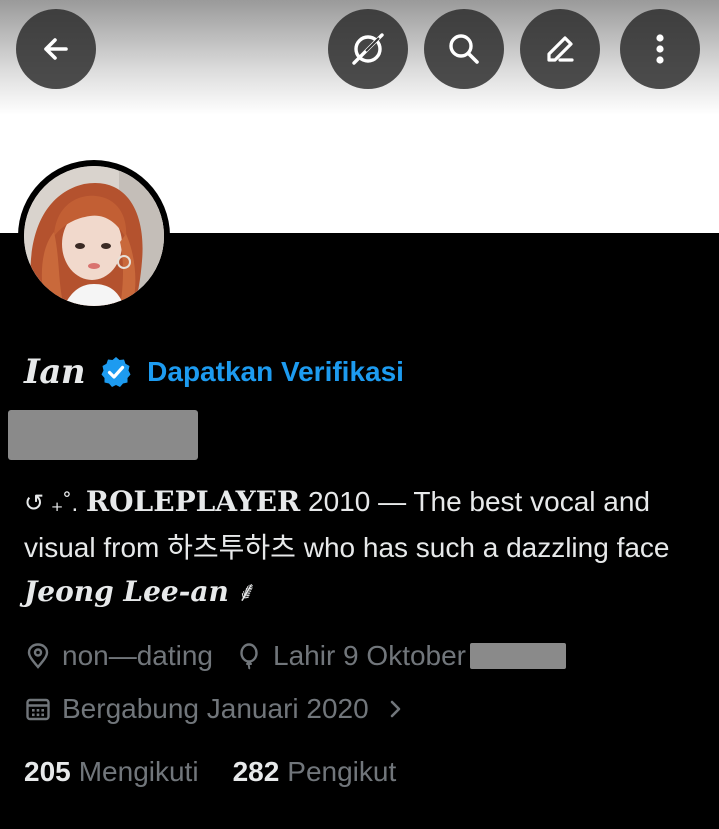 The width and height of the screenshot is (719, 829). Describe the element at coordinates (247, 591) in the screenshot. I see `bio-end-symbol: ⸙` at that location.